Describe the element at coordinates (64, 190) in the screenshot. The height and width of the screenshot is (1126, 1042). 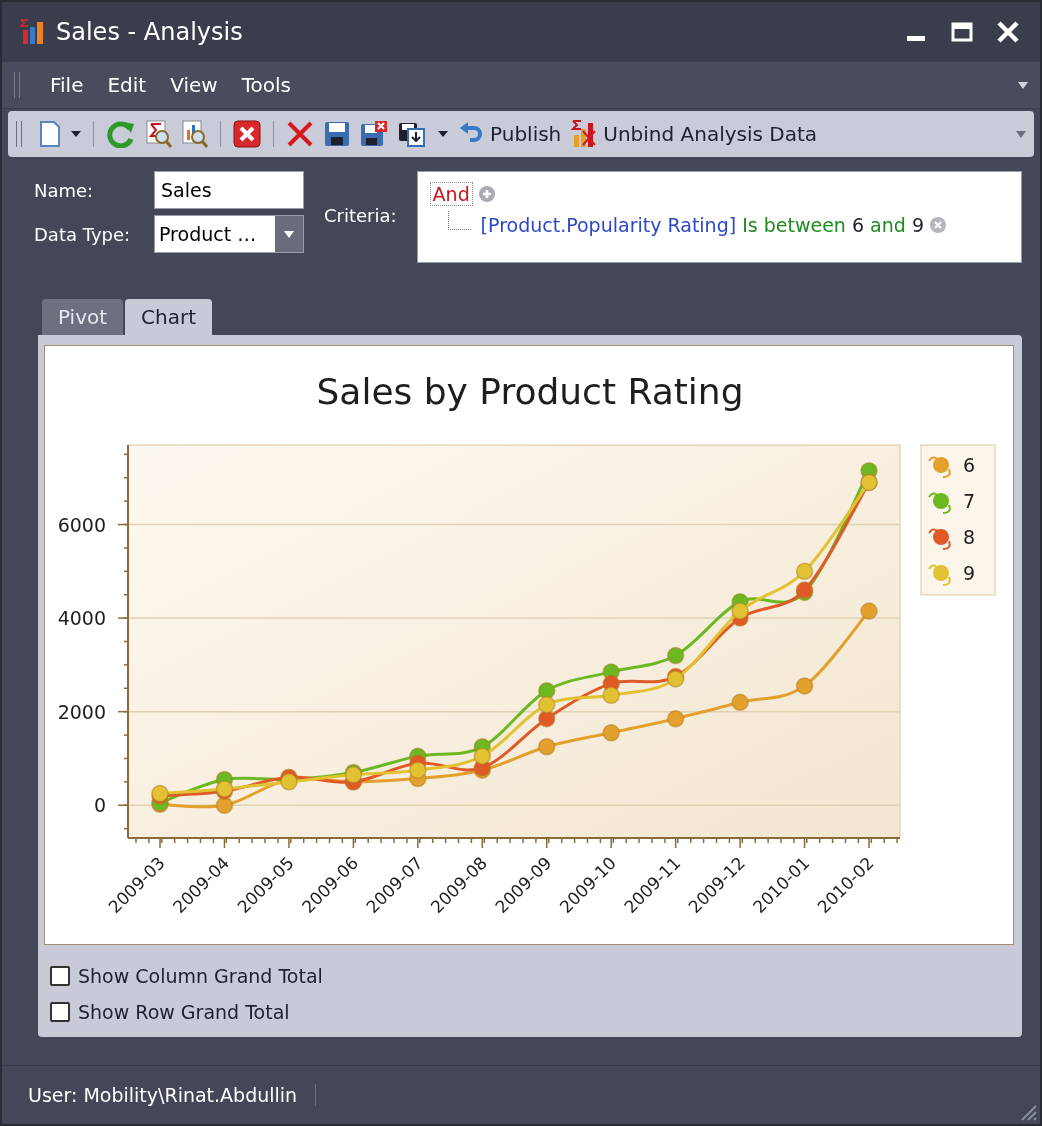
I see `field-label: Name:` at that location.